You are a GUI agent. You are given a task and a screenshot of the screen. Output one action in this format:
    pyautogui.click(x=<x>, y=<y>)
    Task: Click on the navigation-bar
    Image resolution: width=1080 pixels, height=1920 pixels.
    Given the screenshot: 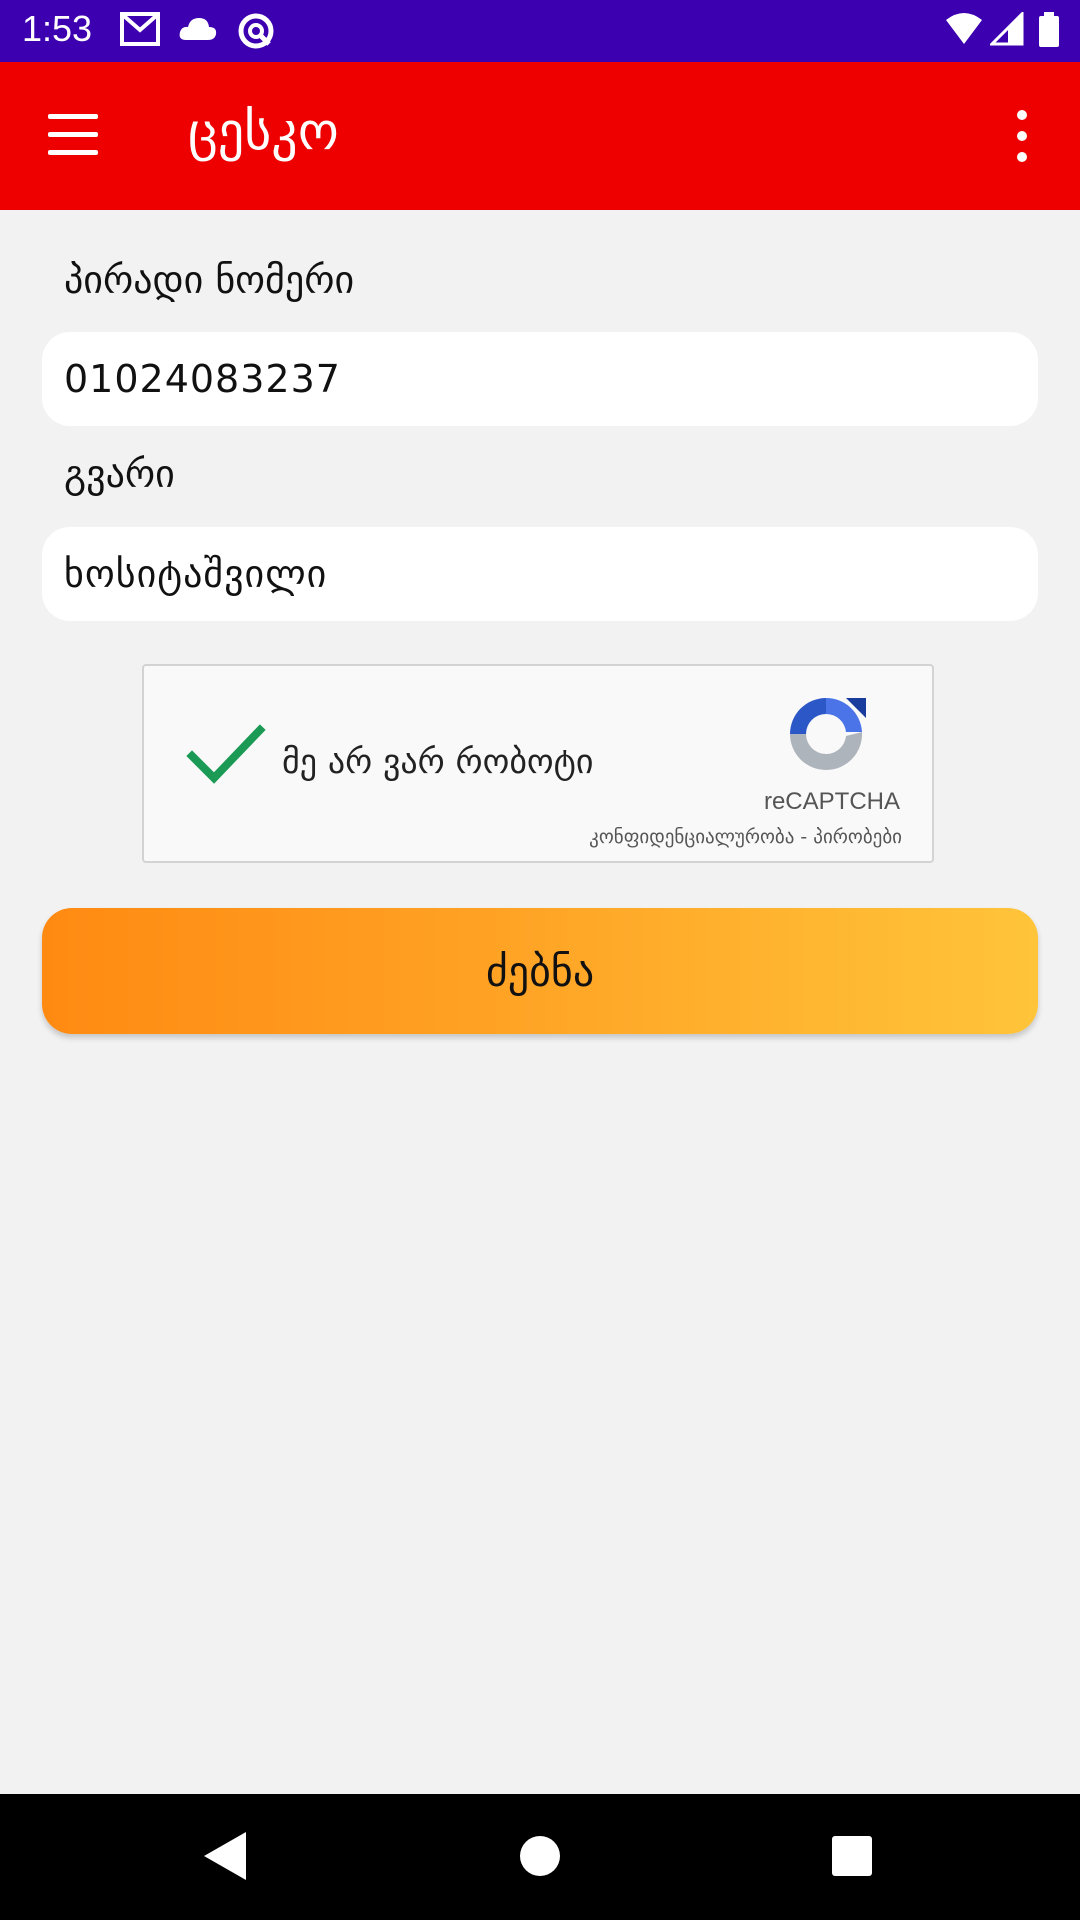 What is the action you would take?
    pyautogui.click(x=540, y=1857)
    